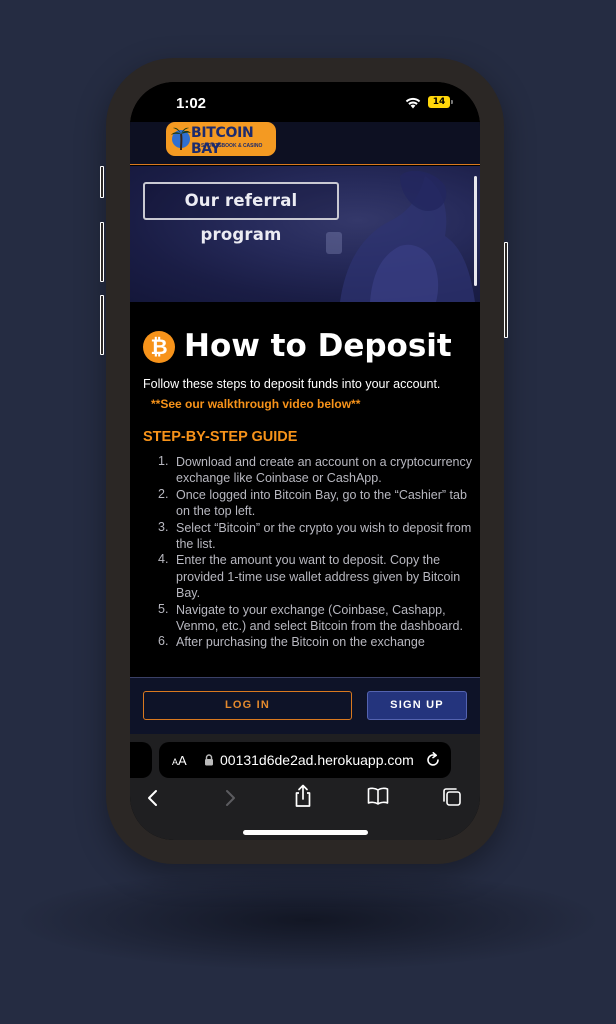 The height and width of the screenshot is (1024, 616). Describe the element at coordinates (256, 404) in the screenshot. I see `video-note: **See our walkthrough video below**` at that location.